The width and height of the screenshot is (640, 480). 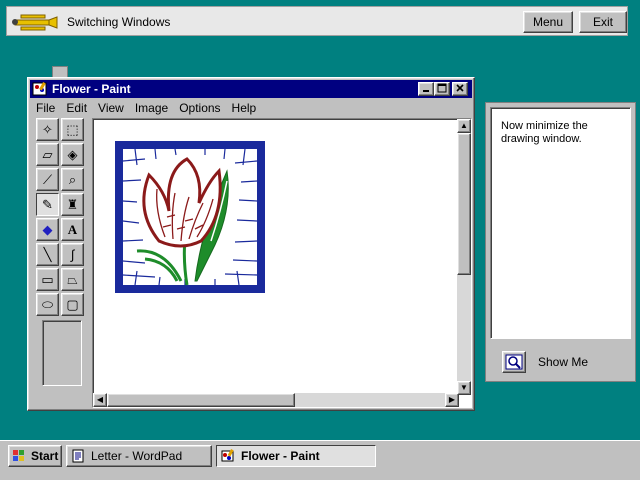 What do you see at coordinates (464, 126) in the screenshot?
I see `scroll-up-button: ▲` at bounding box center [464, 126].